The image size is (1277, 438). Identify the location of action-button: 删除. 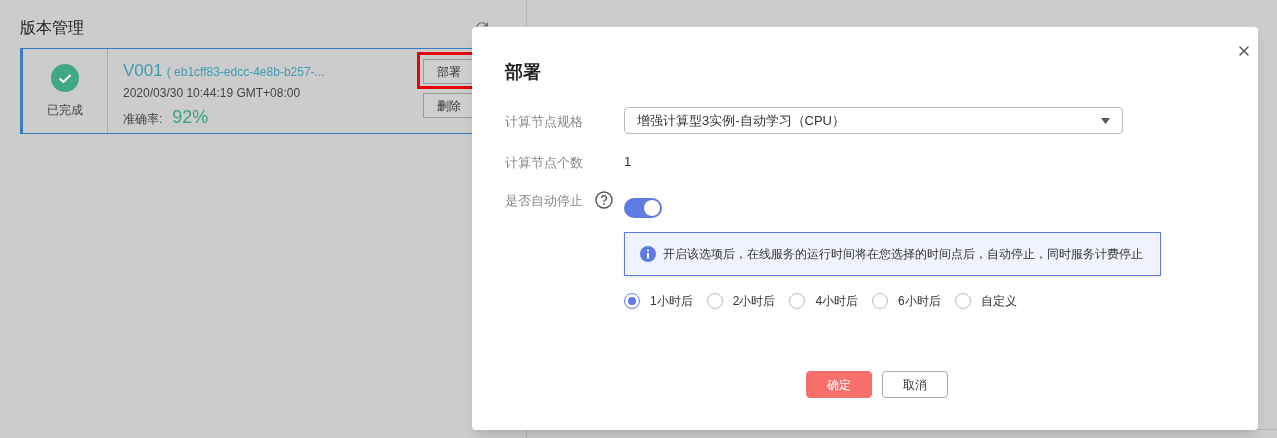
(448, 105).